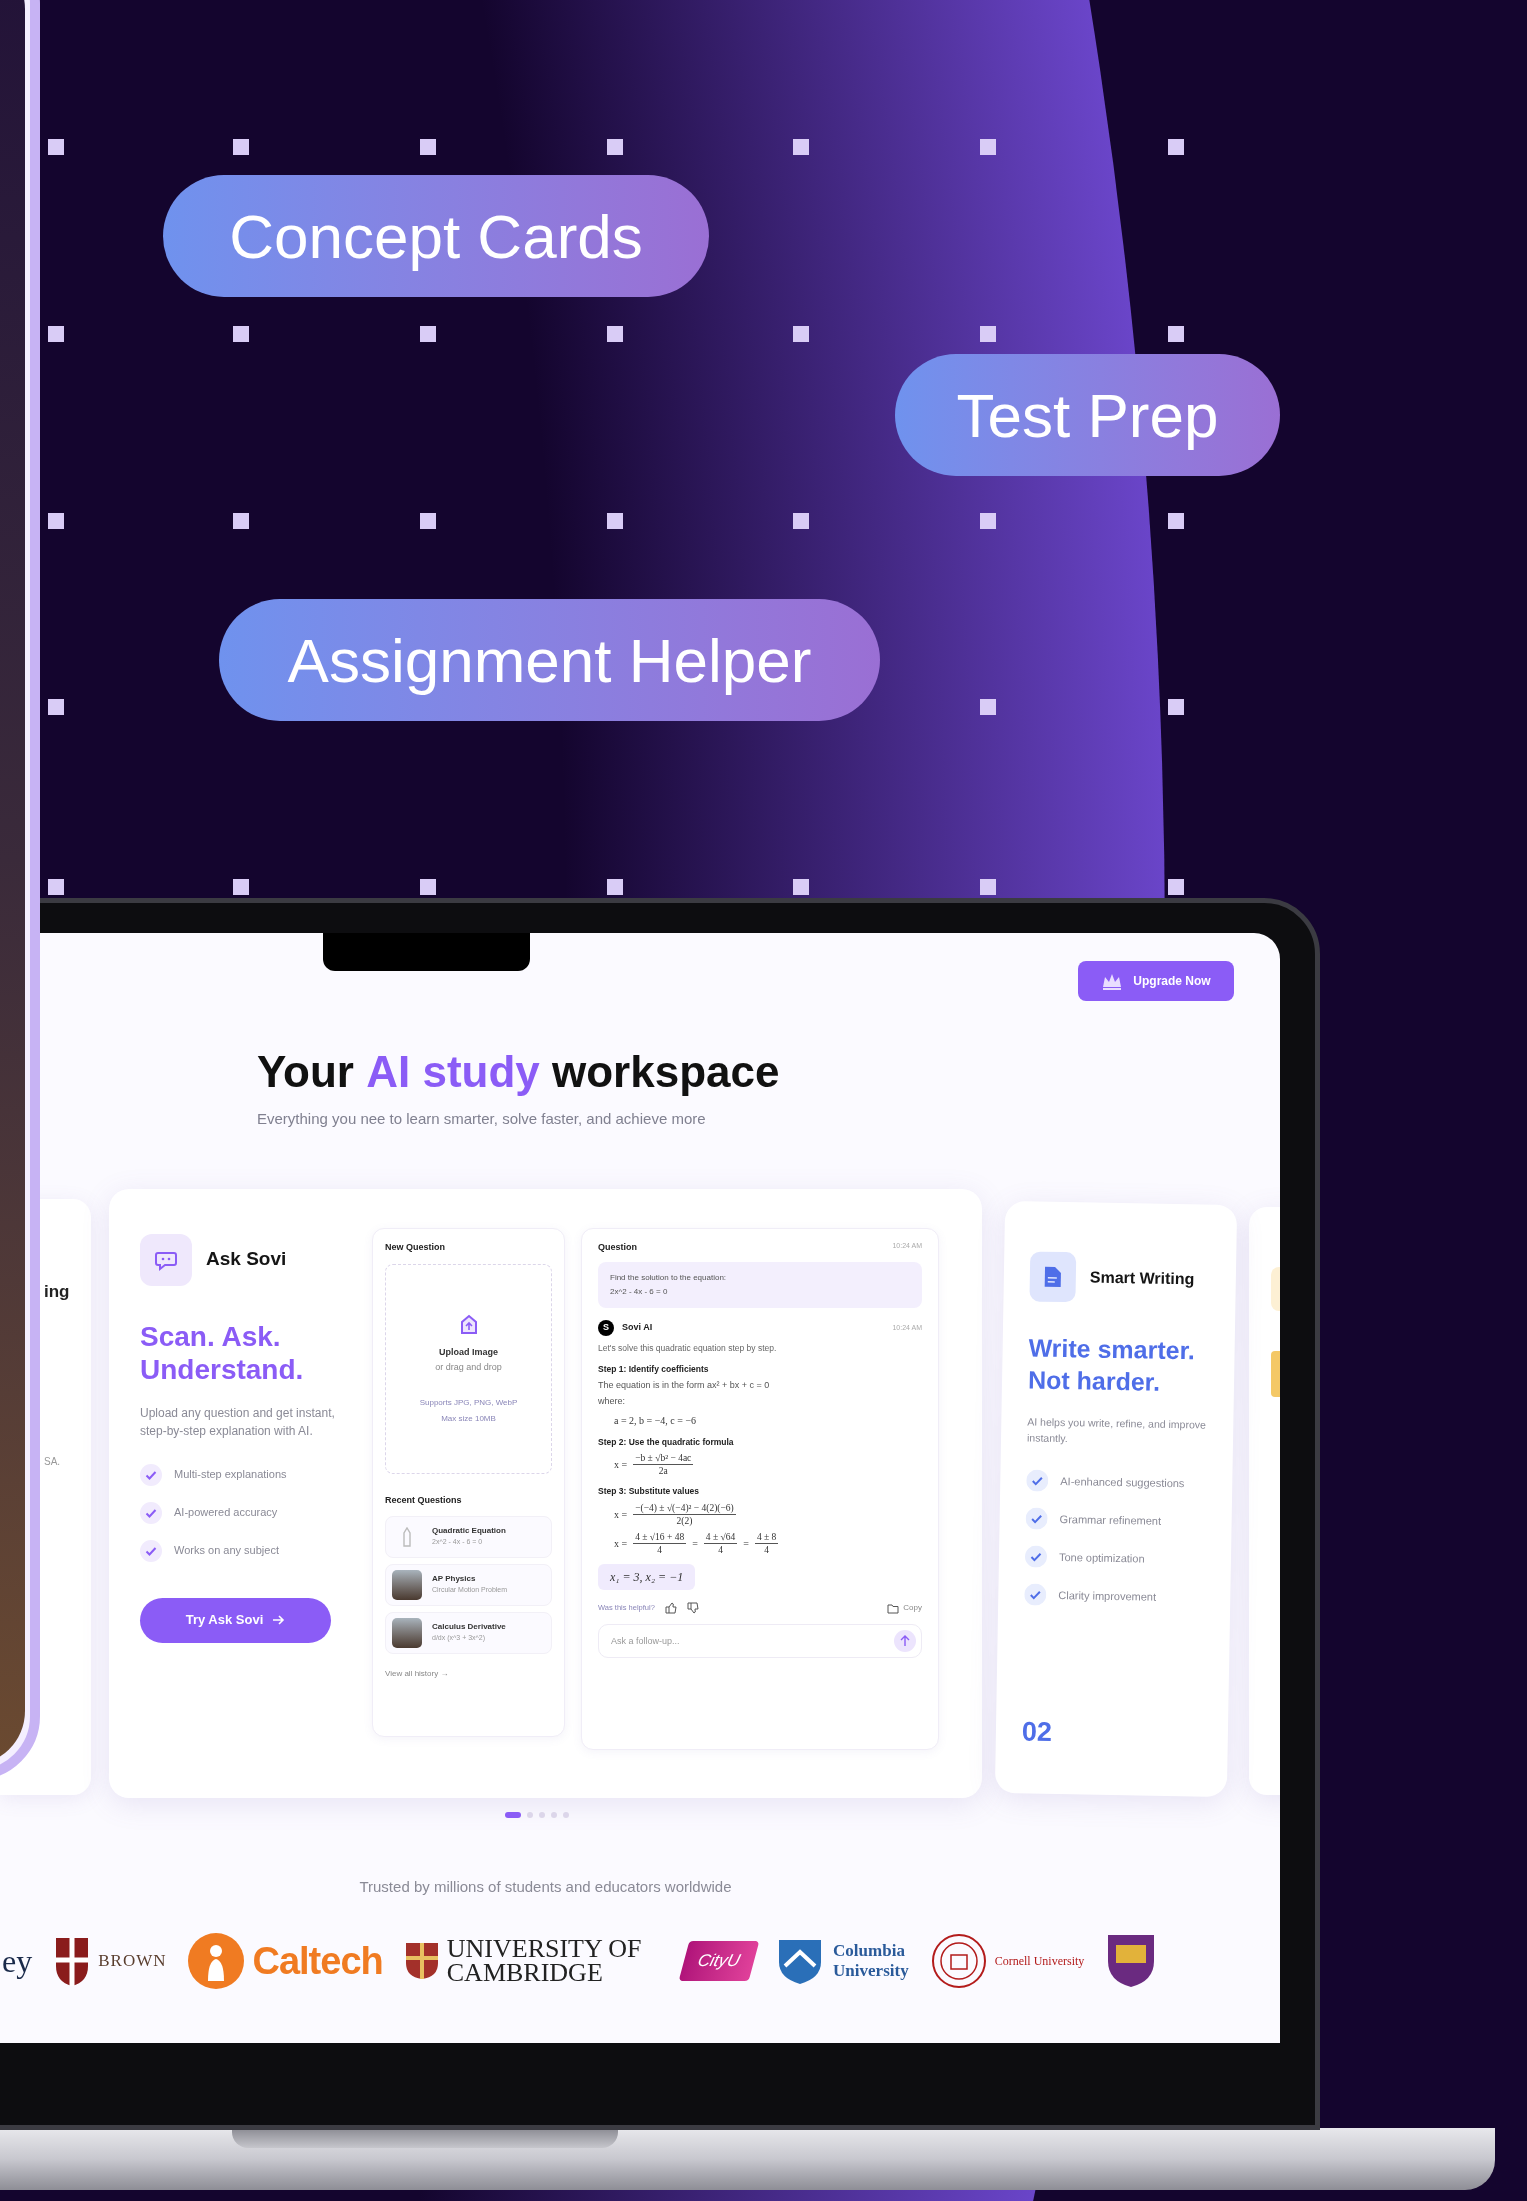 The width and height of the screenshot is (1527, 2201). What do you see at coordinates (317, 1961) in the screenshot?
I see `logo-wordmark: Caltech` at bounding box center [317, 1961].